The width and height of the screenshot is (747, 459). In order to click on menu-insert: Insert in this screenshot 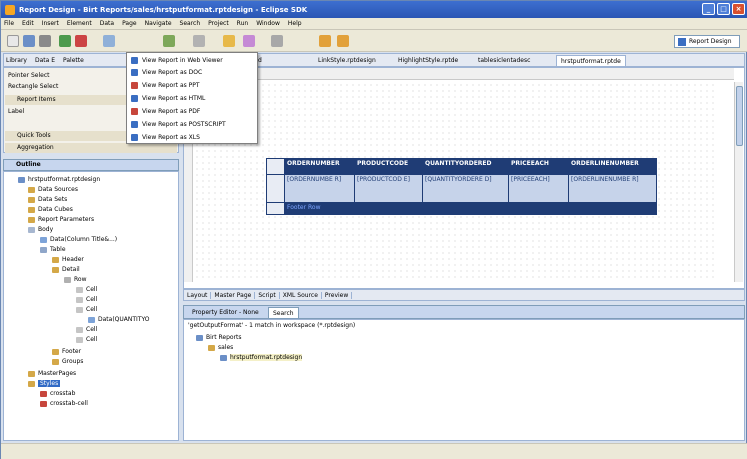, I will do `click(50, 23)`.